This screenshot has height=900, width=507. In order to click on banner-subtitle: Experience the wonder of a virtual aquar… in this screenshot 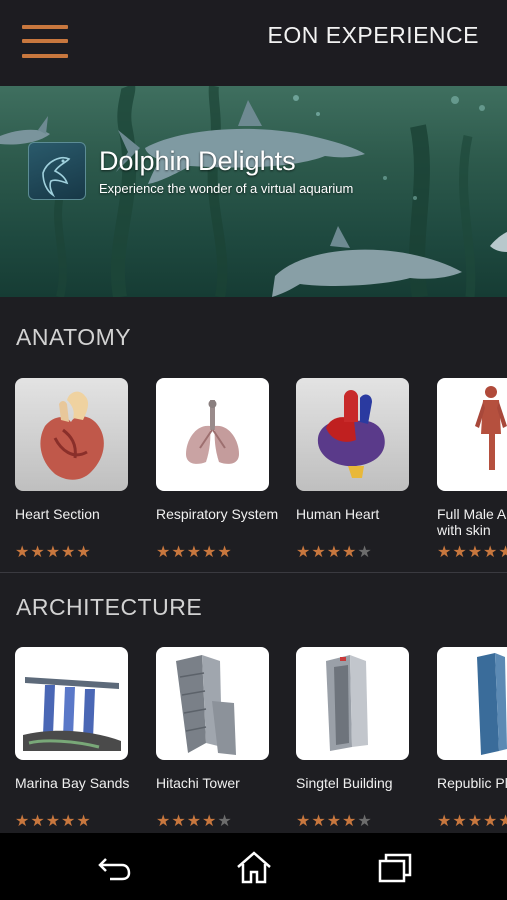, I will do `click(226, 188)`.